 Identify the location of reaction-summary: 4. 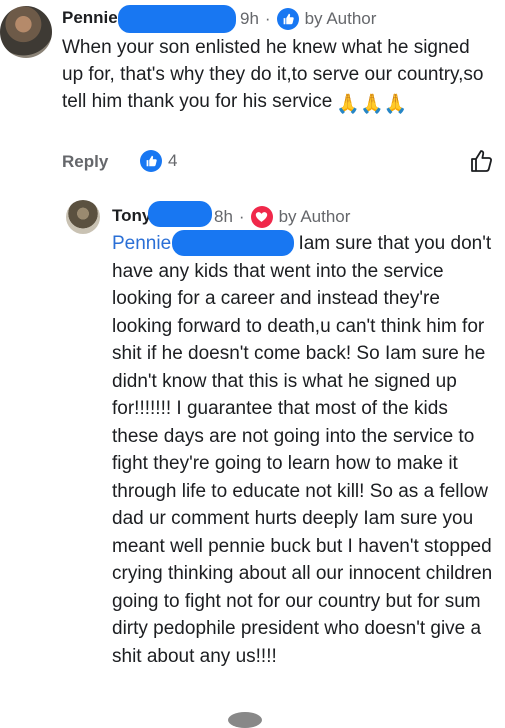
(158, 161).